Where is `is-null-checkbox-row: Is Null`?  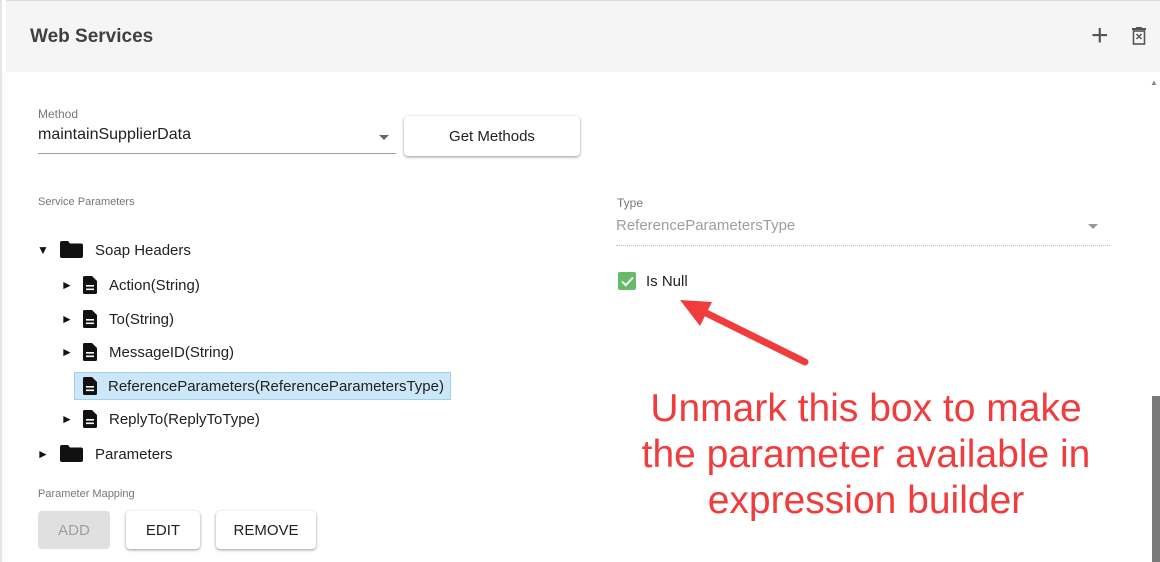
is-null-checkbox-row: Is Null is located at coordinates (653, 281).